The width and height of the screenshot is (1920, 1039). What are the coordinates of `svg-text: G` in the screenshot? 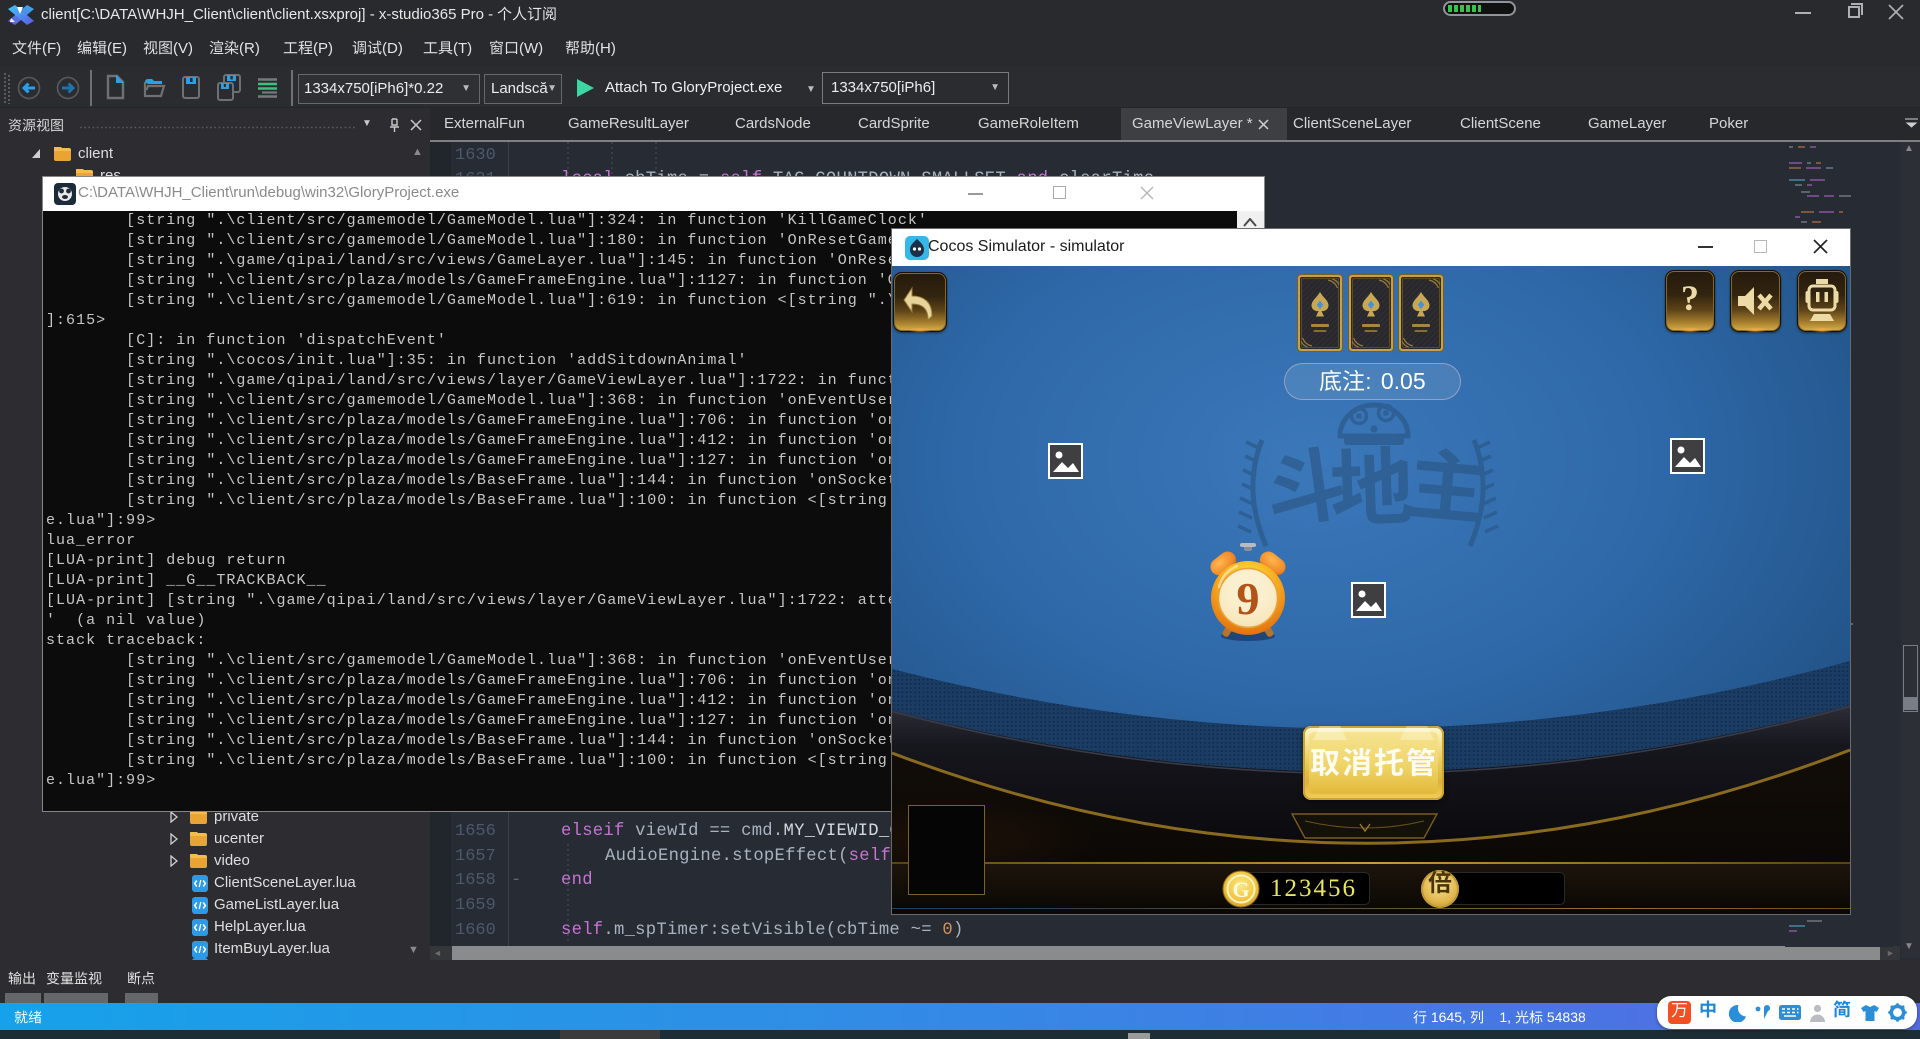 It's located at (1240, 889).